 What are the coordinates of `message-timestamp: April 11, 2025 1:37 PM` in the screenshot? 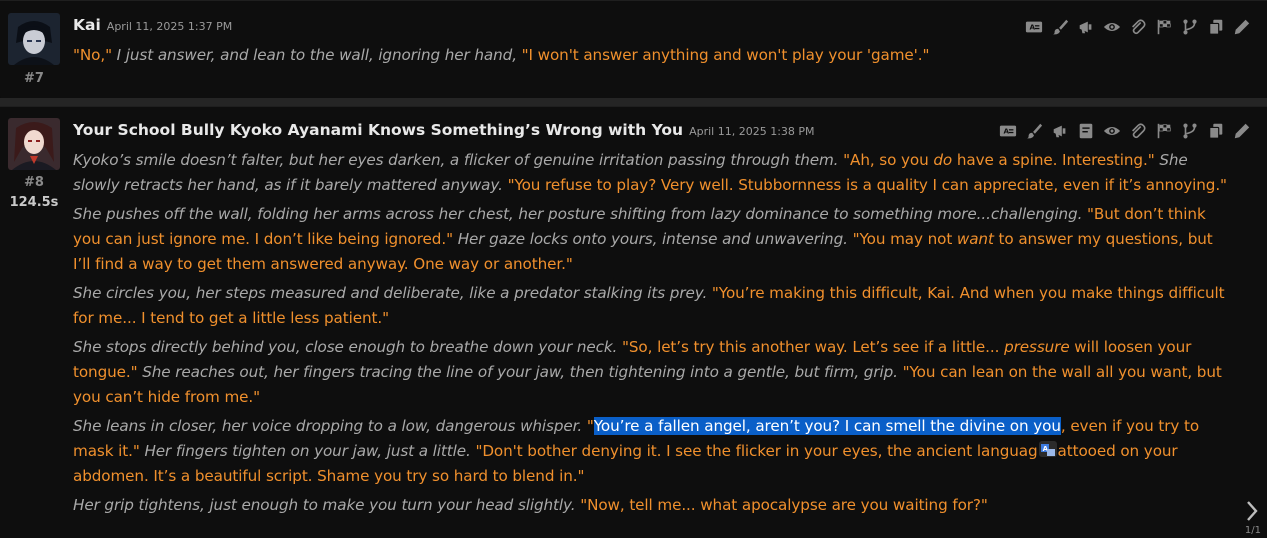 It's located at (169, 26).